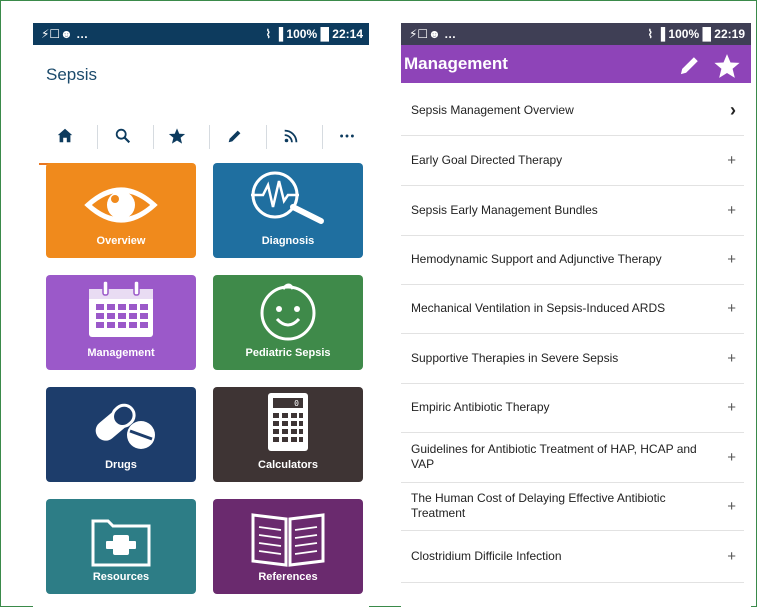  Describe the element at coordinates (291, 136) in the screenshot. I see `rss-icon` at that location.